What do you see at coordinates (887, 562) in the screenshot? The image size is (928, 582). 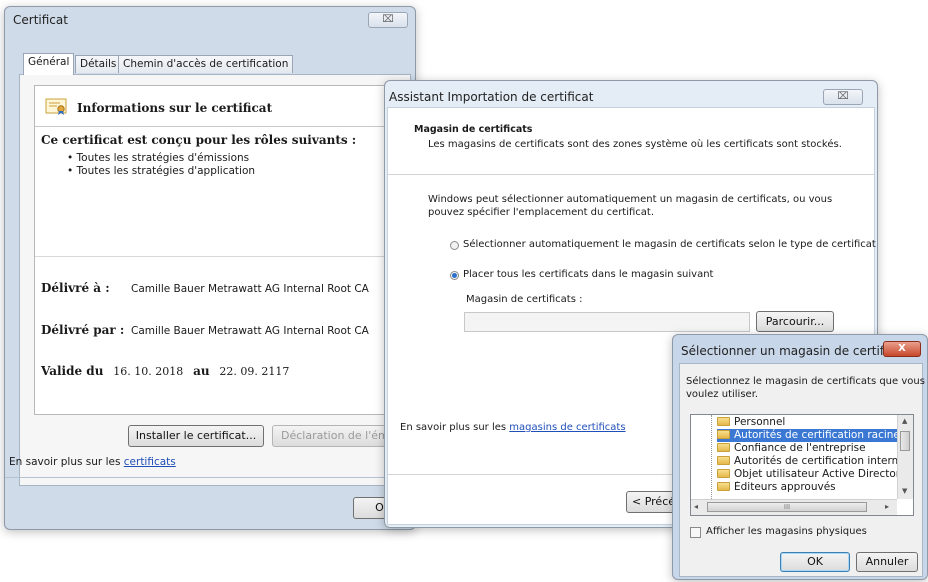 I see `cancel-button: Annuler` at bounding box center [887, 562].